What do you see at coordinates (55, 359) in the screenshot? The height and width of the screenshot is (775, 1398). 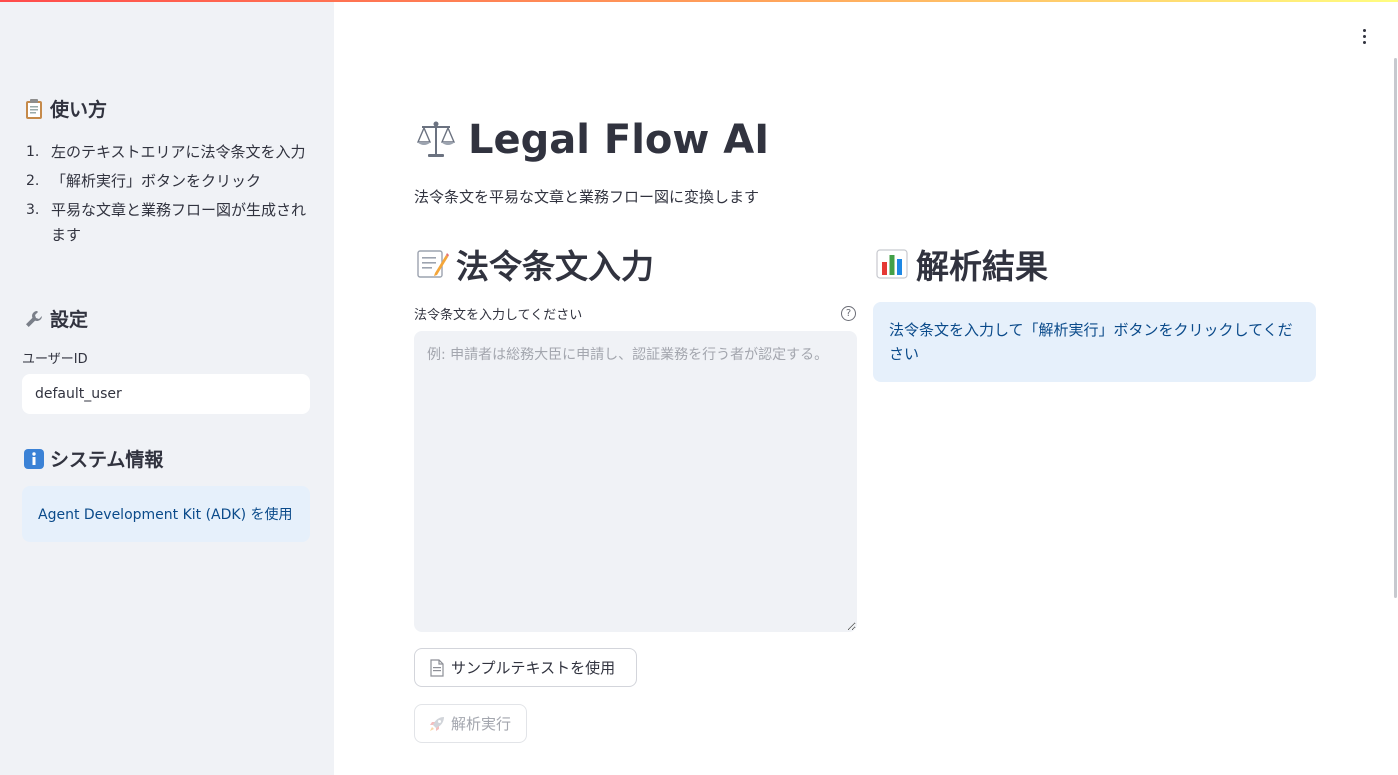 I see `user-id-label: ユーザーID` at bounding box center [55, 359].